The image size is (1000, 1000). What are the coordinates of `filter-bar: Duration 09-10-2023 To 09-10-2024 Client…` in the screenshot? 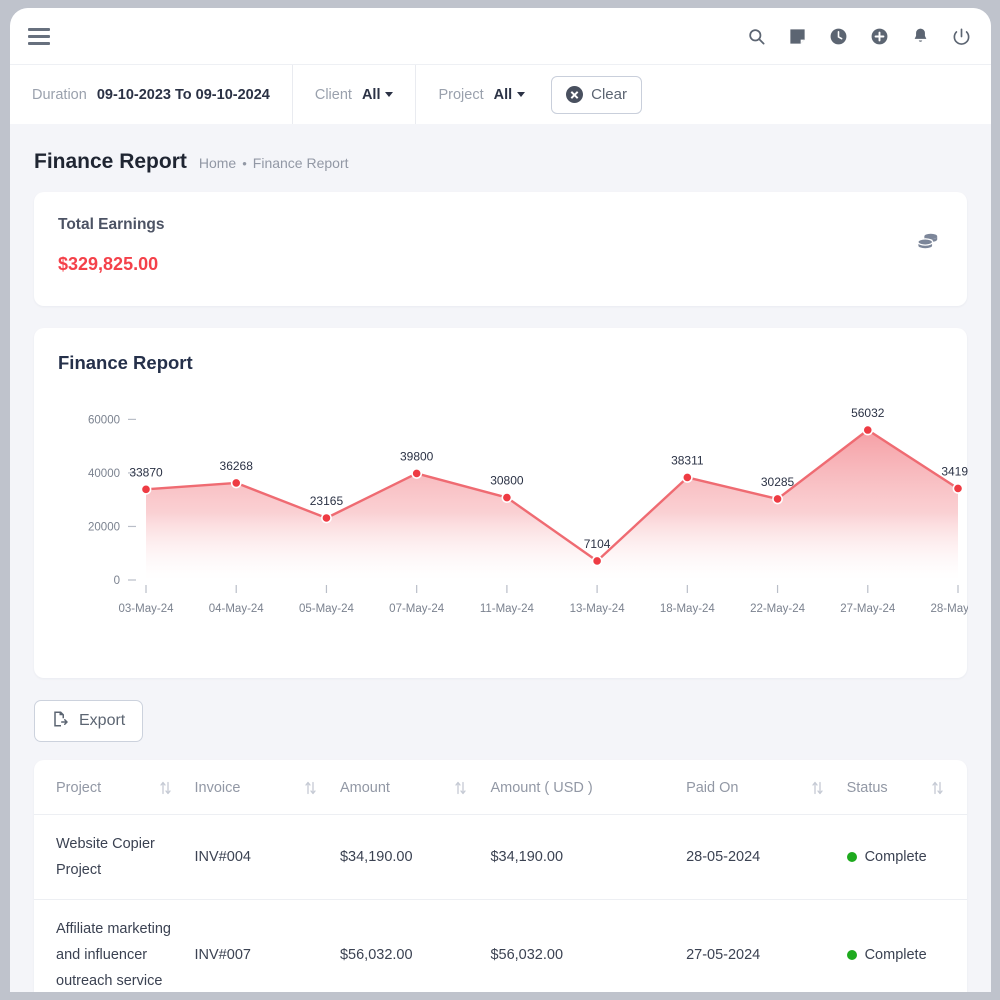 It's located at (500, 94).